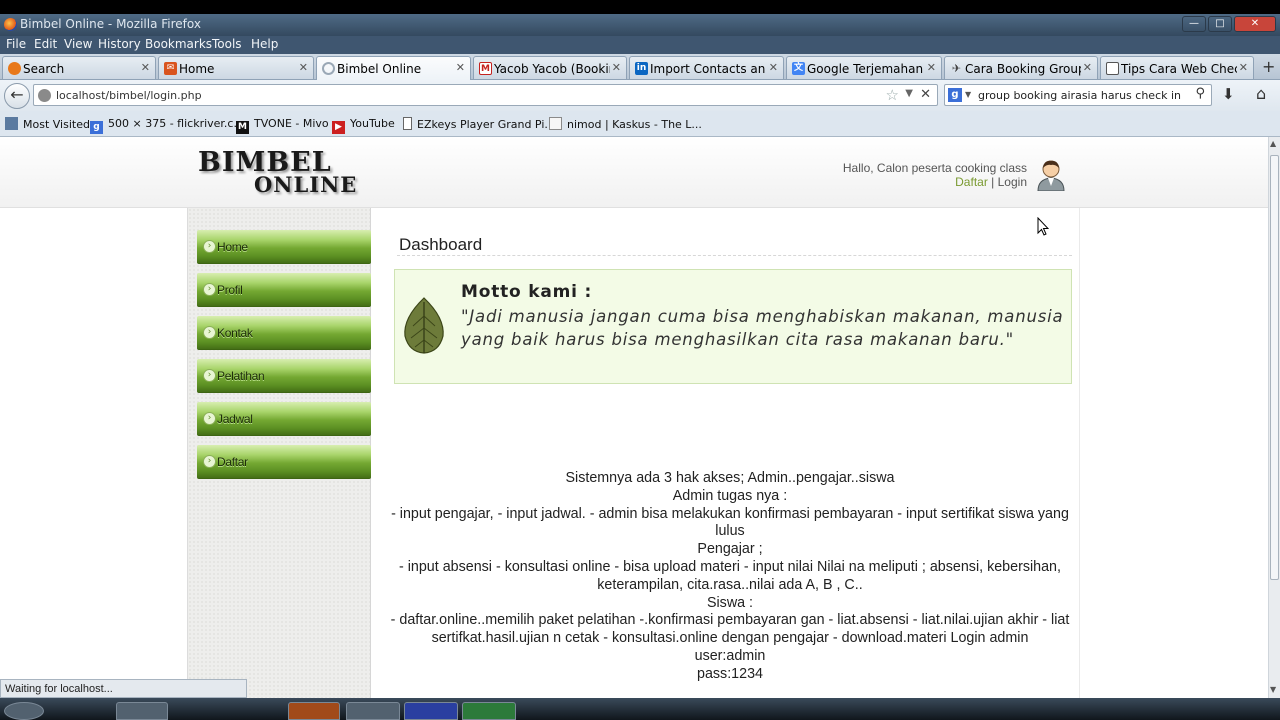 This screenshot has height=720, width=1280. Describe the element at coordinates (17, 96) in the screenshot. I see `back-arrow-icon: ←` at that location.